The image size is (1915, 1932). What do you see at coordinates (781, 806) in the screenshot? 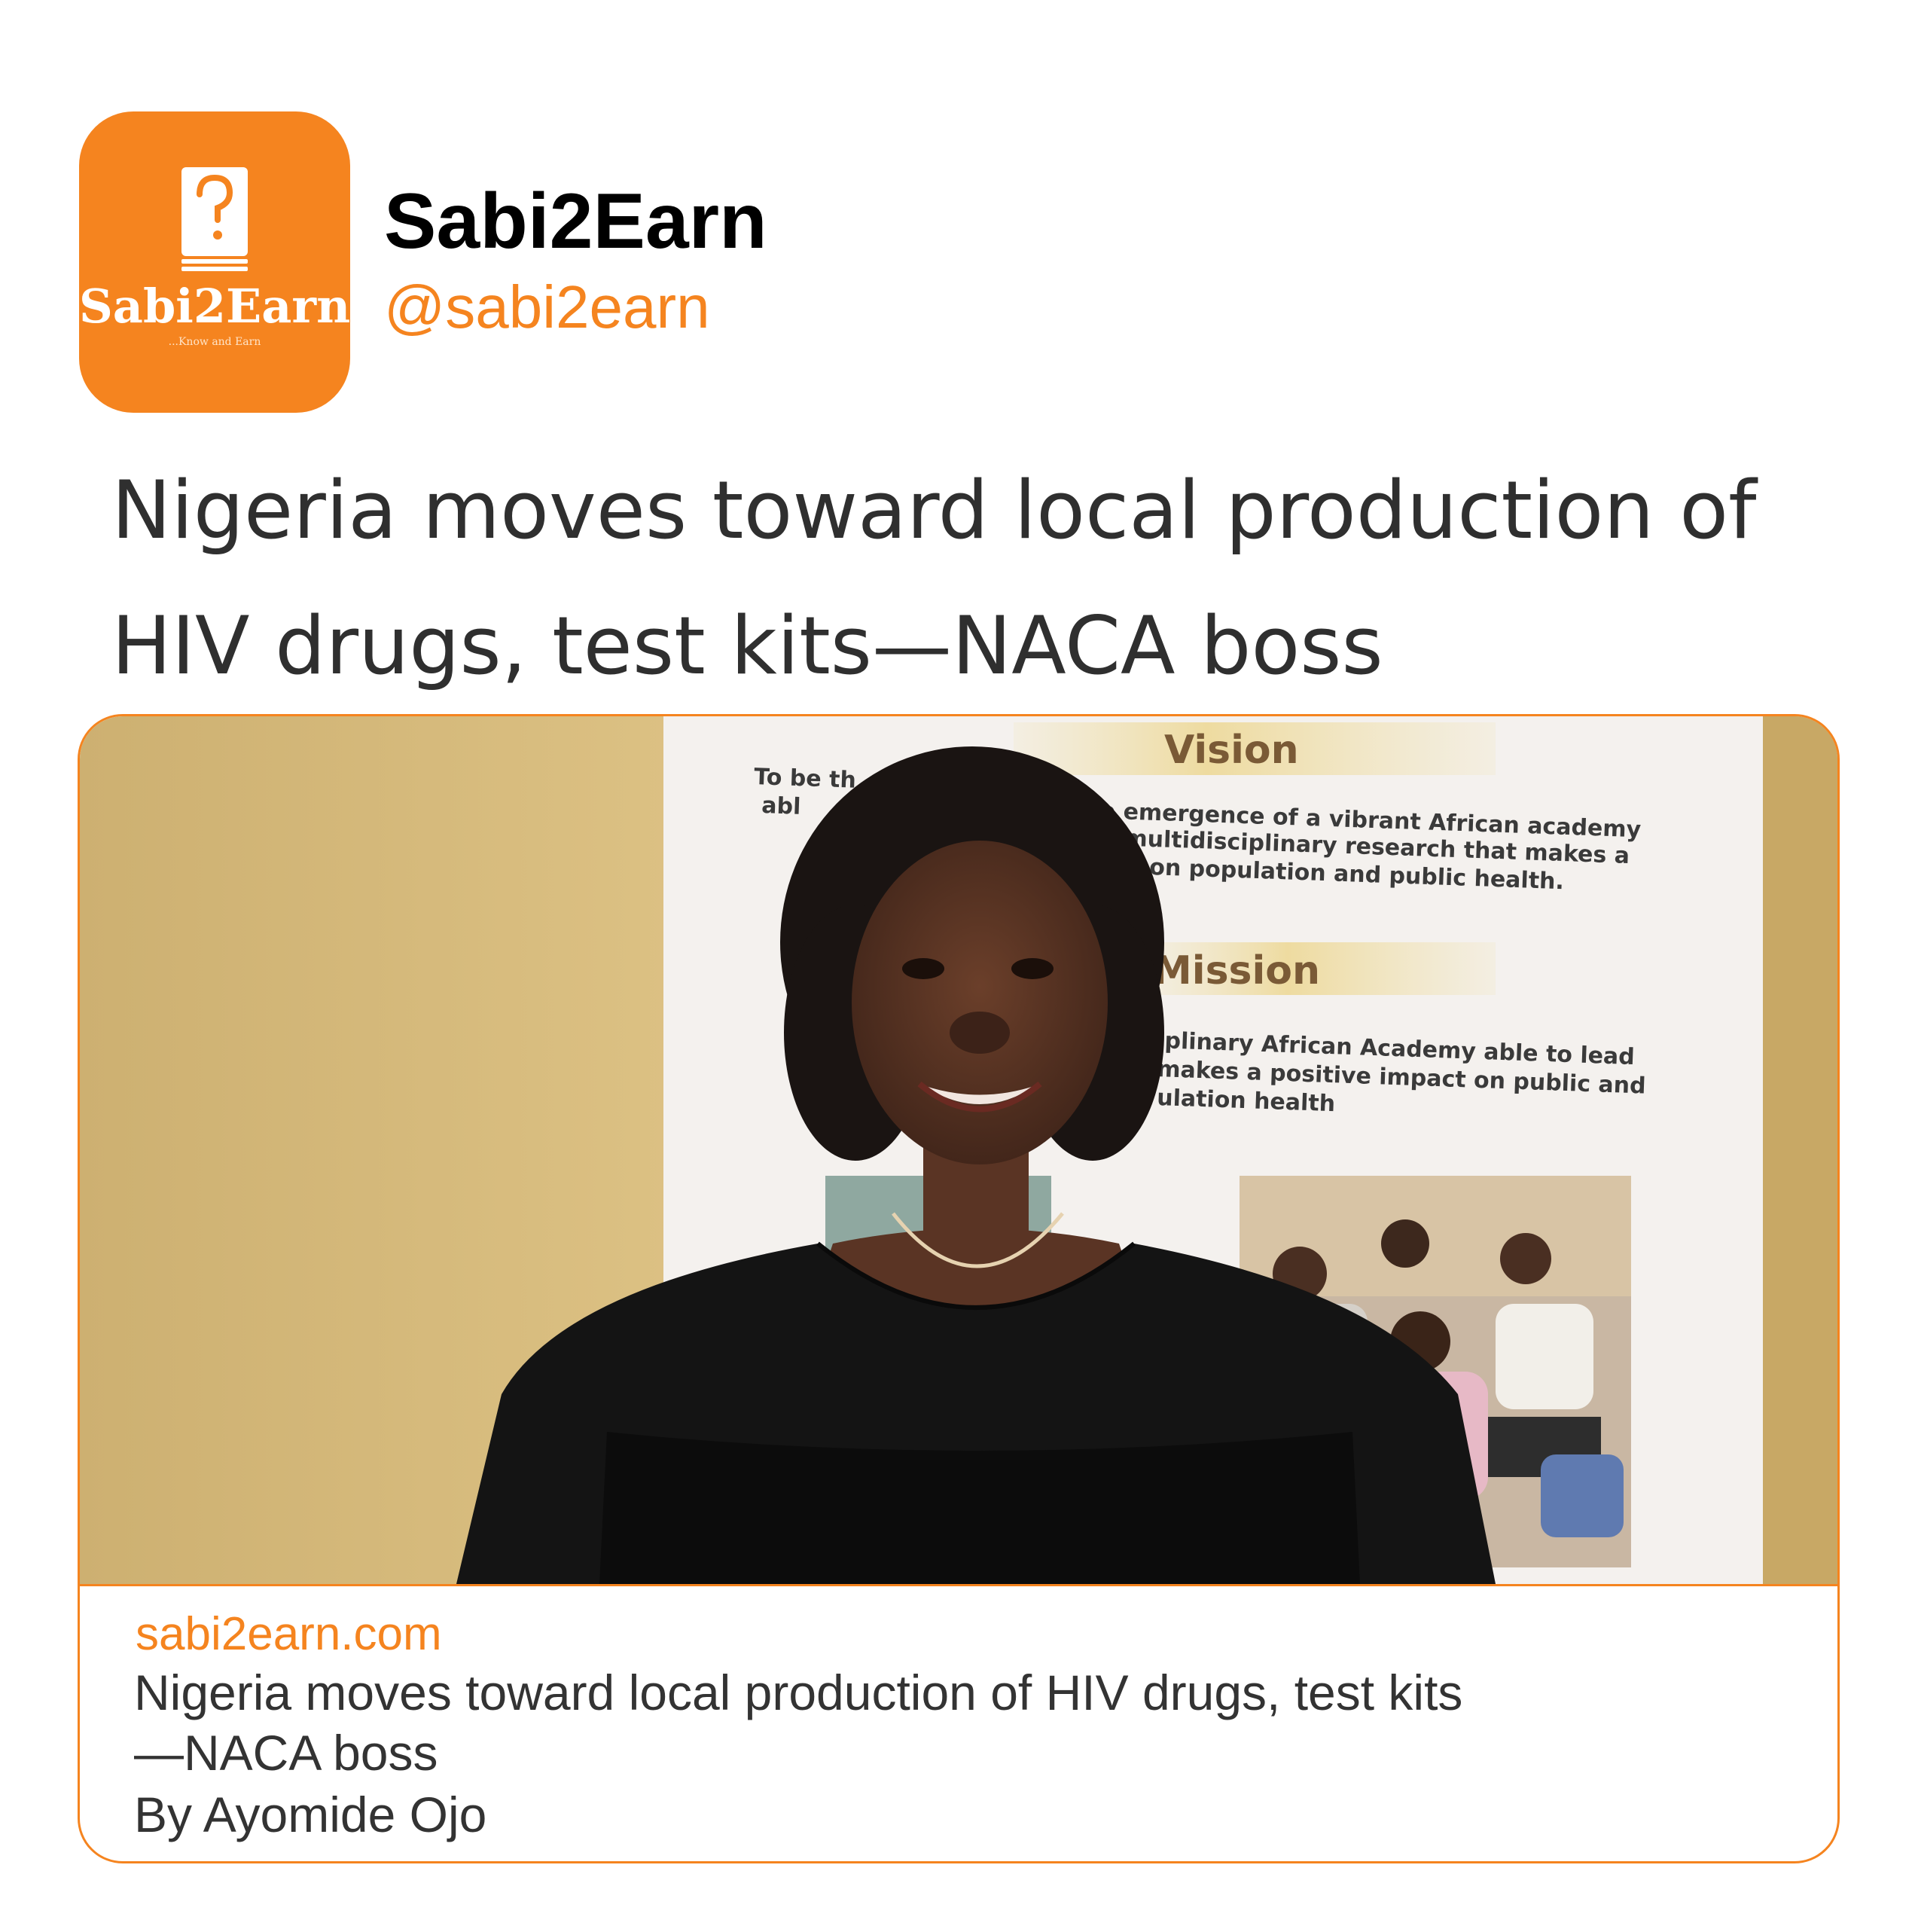
I see `poster-vision-line-3: abl` at bounding box center [781, 806].